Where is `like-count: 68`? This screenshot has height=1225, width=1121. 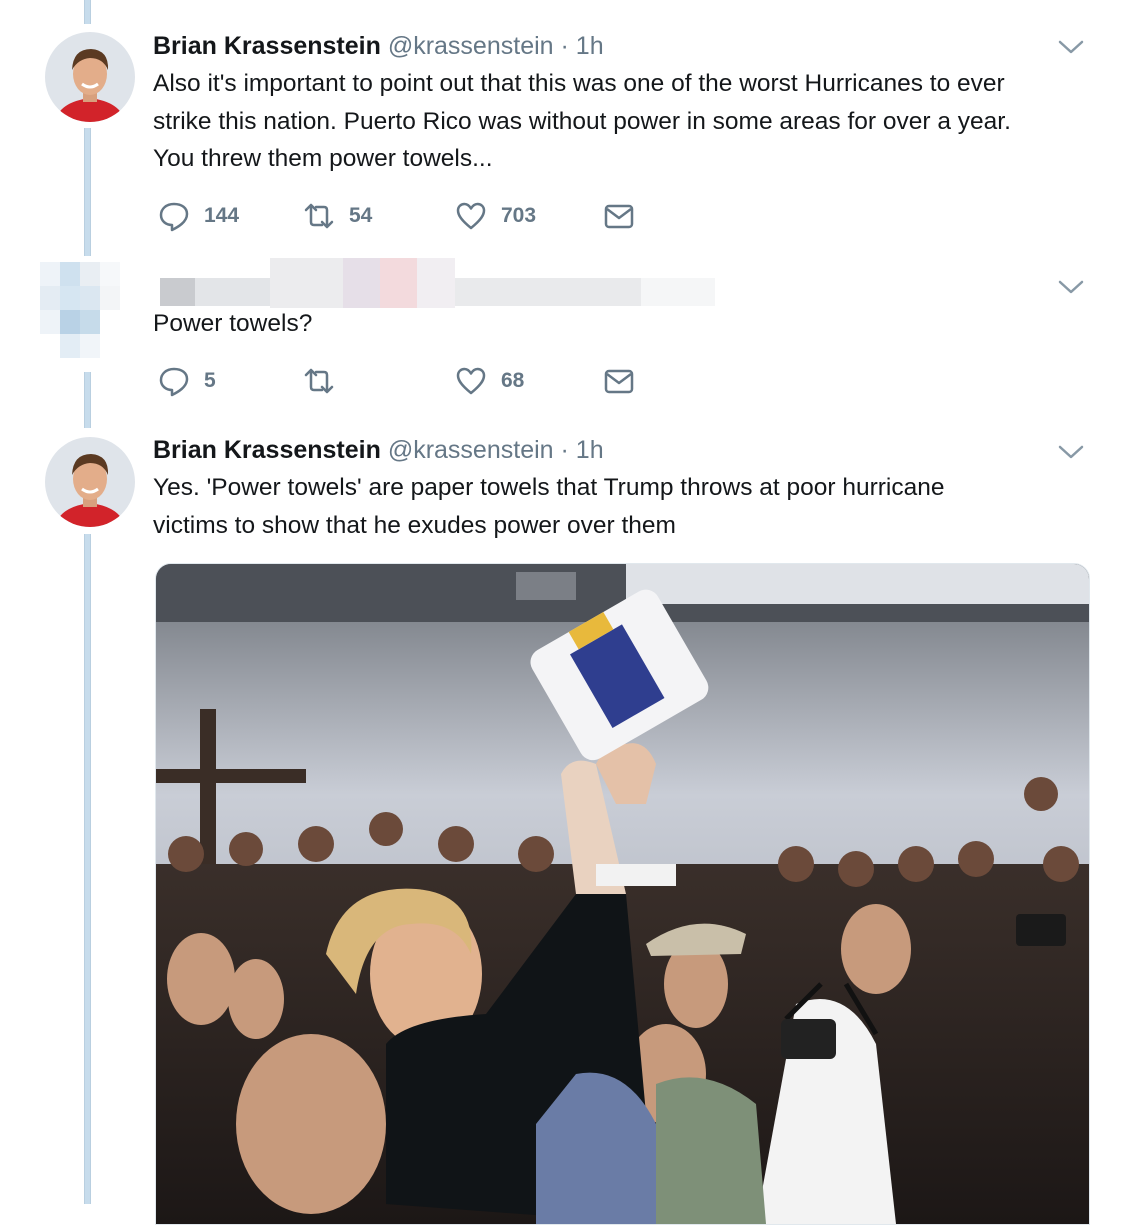
like-count: 68 is located at coordinates (513, 380).